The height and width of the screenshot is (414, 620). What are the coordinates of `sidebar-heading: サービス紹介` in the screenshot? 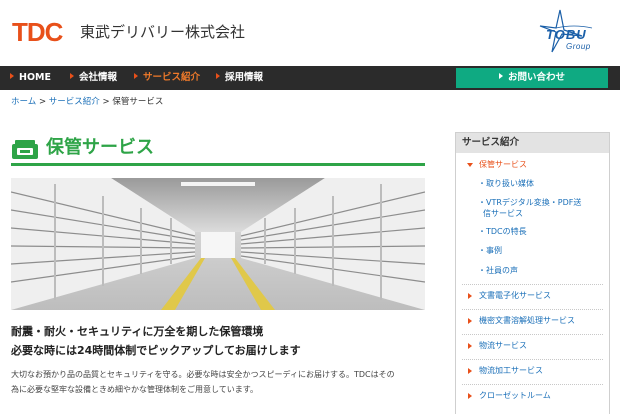 It's located at (532, 143).